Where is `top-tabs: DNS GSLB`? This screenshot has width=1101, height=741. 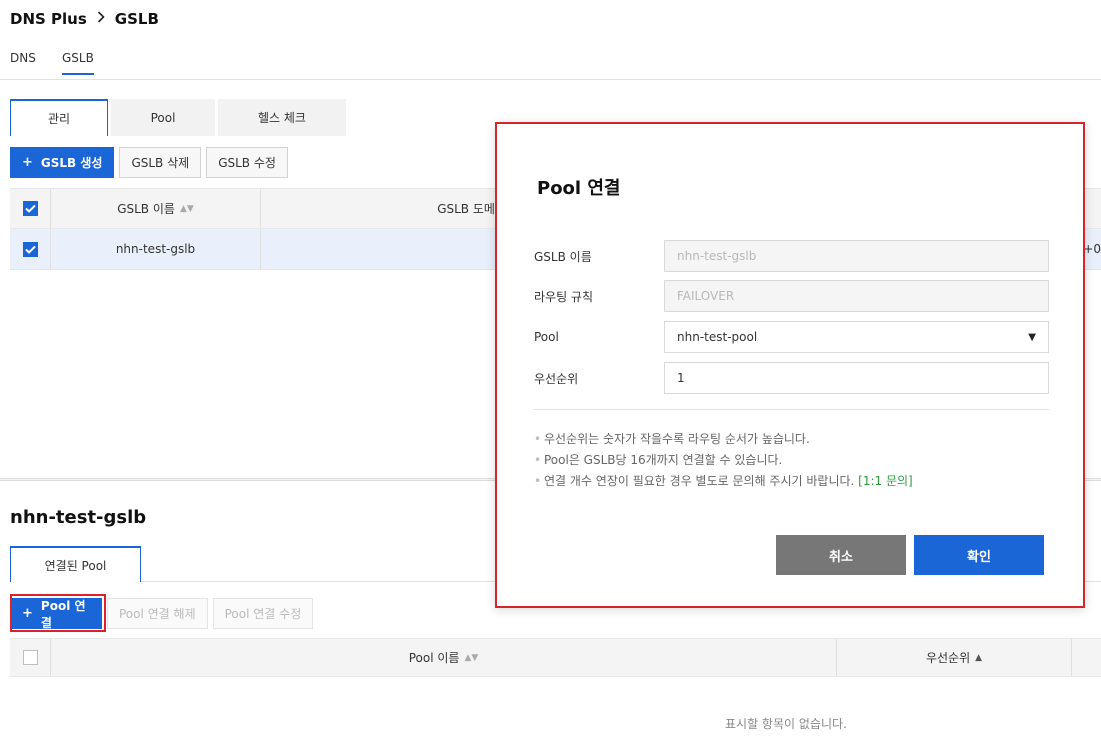
top-tabs: DNS GSLB is located at coordinates (550, 63).